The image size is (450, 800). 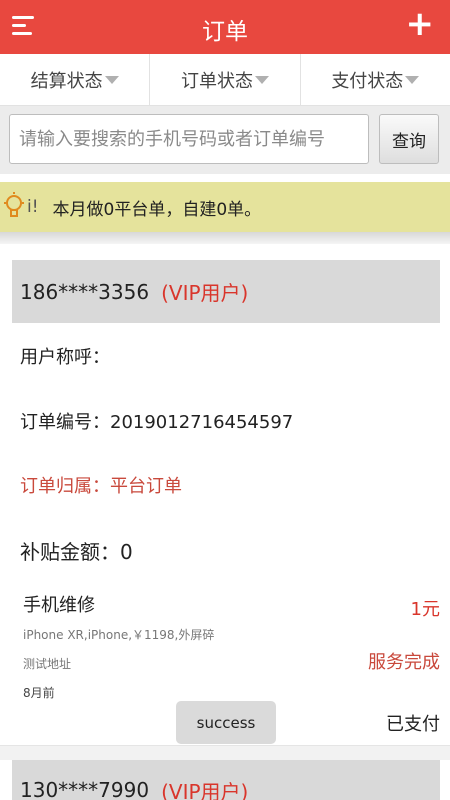 What do you see at coordinates (225, 32) in the screenshot?
I see `page-title: 订单` at bounding box center [225, 32].